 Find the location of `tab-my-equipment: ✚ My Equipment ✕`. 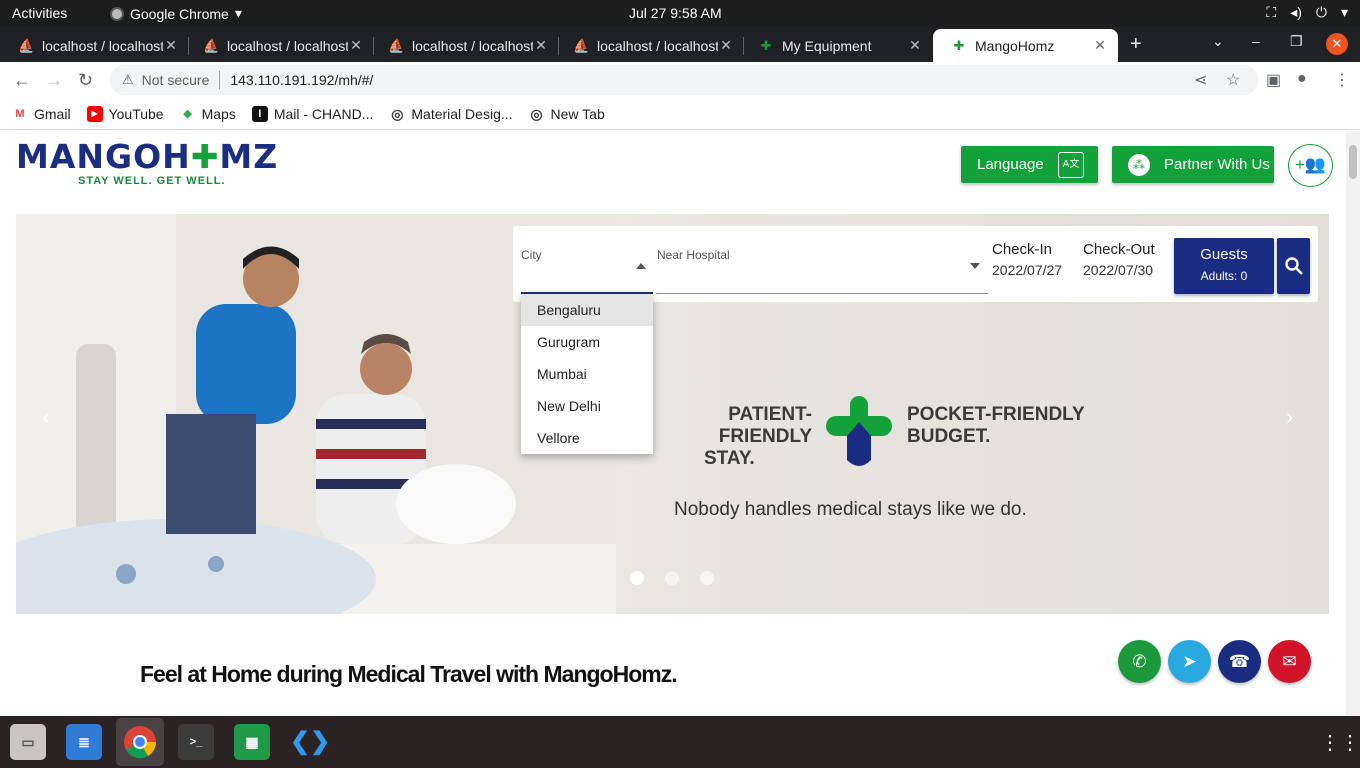

tab-my-equipment: ✚ My Equipment ✕ is located at coordinates (836, 45).